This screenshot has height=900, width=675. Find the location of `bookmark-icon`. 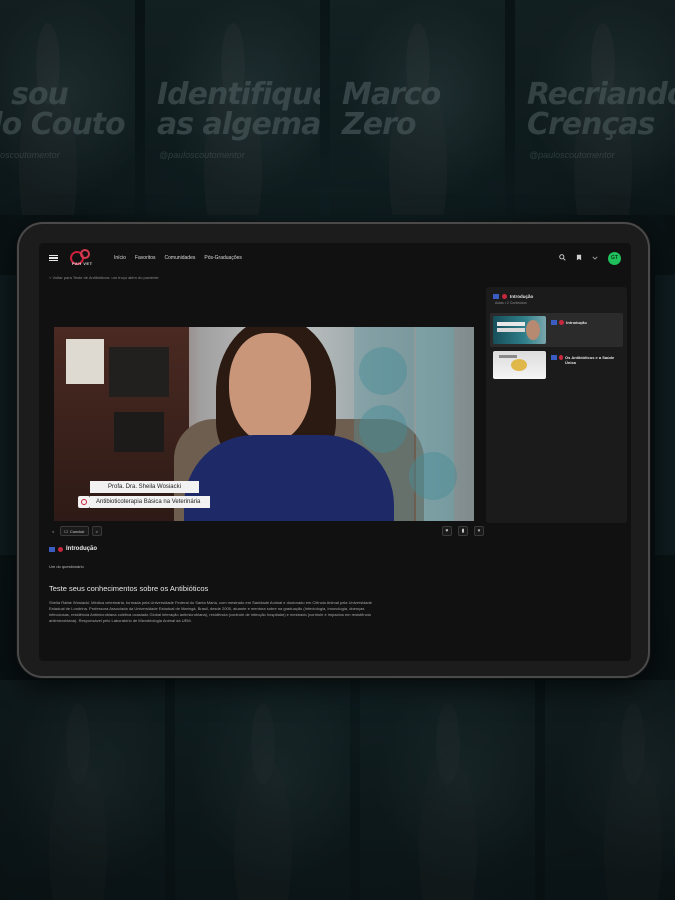

bookmark-icon is located at coordinates (579, 258).